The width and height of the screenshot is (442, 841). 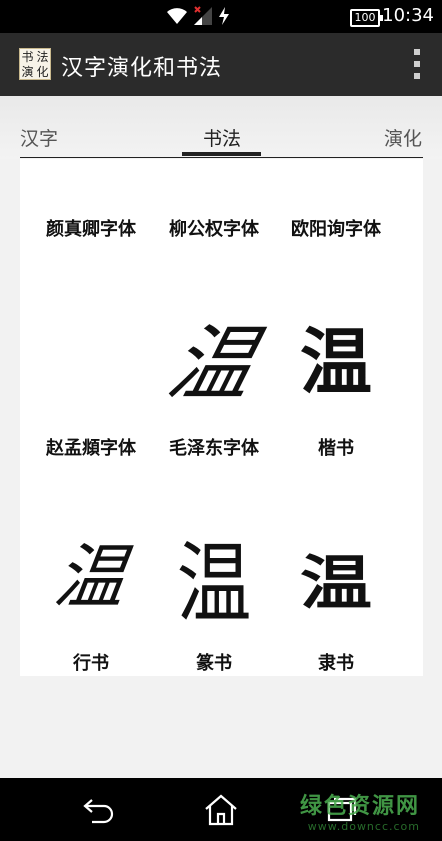 What do you see at coordinates (91, 448) in the screenshot?
I see `grid-item-label: 赵孟頫字体` at bounding box center [91, 448].